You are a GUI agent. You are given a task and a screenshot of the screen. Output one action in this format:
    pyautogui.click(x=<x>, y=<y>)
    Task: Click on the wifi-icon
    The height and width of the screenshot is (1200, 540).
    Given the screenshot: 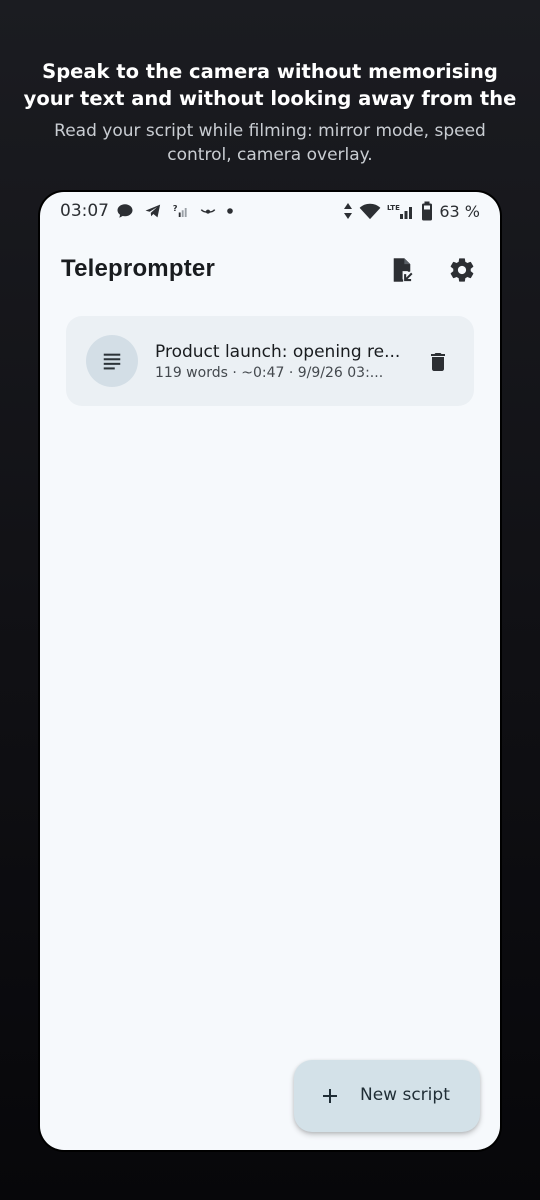 What is the action you would take?
    pyautogui.click(x=370, y=211)
    